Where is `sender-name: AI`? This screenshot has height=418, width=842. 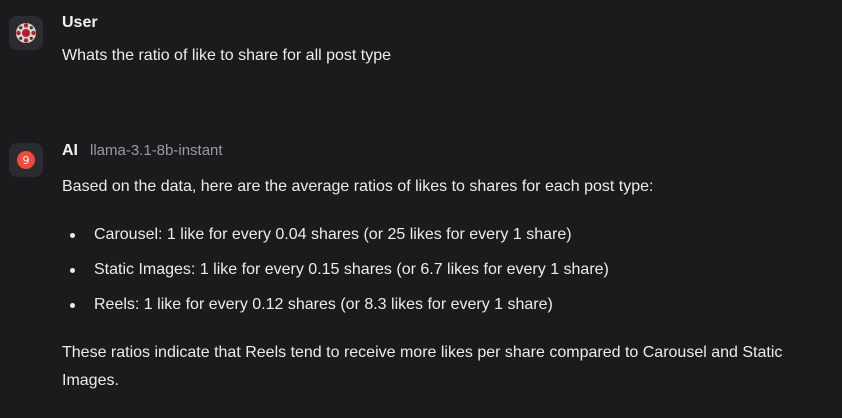 sender-name: AI is located at coordinates (70, 150).